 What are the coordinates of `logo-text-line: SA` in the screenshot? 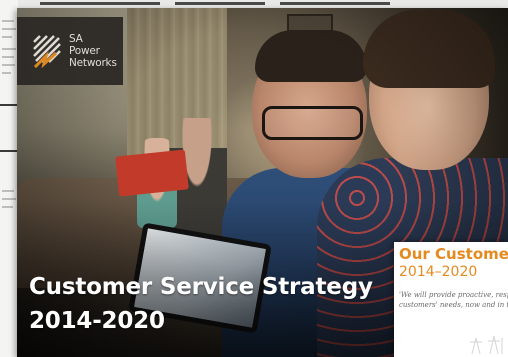 It's located at (76, 39).